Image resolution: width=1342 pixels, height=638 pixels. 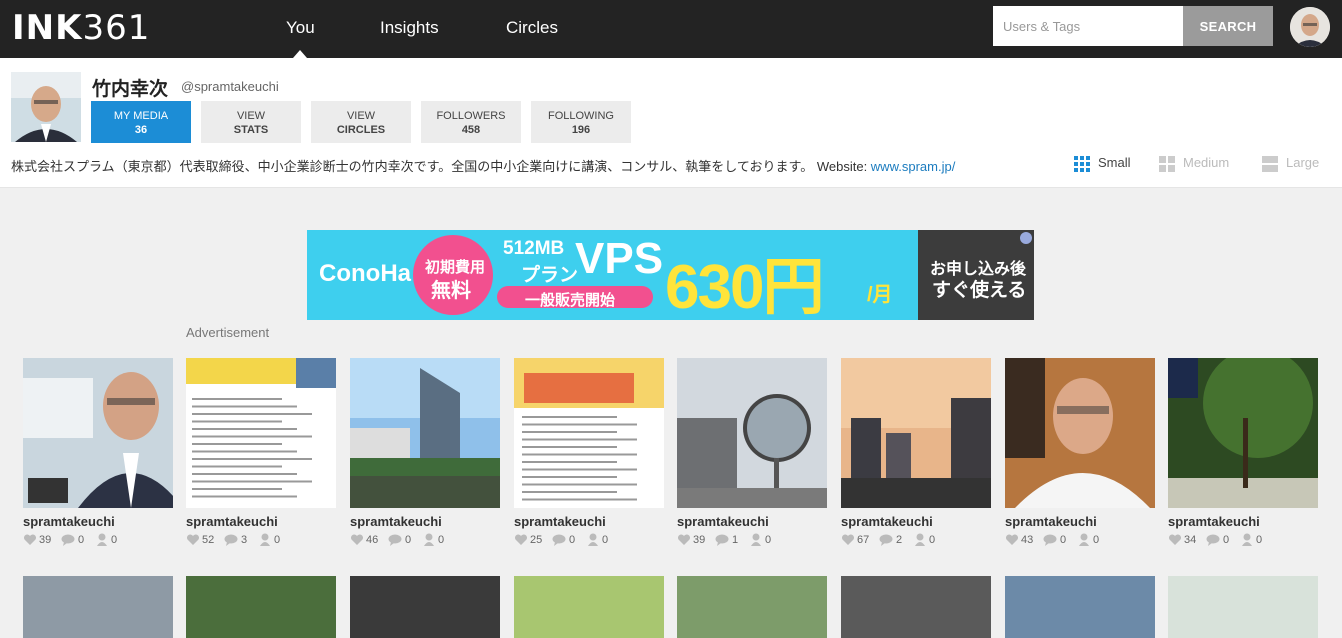 I want to click on media-card: spramtakeuchi 25 0 0, so click(x=589, y=453).